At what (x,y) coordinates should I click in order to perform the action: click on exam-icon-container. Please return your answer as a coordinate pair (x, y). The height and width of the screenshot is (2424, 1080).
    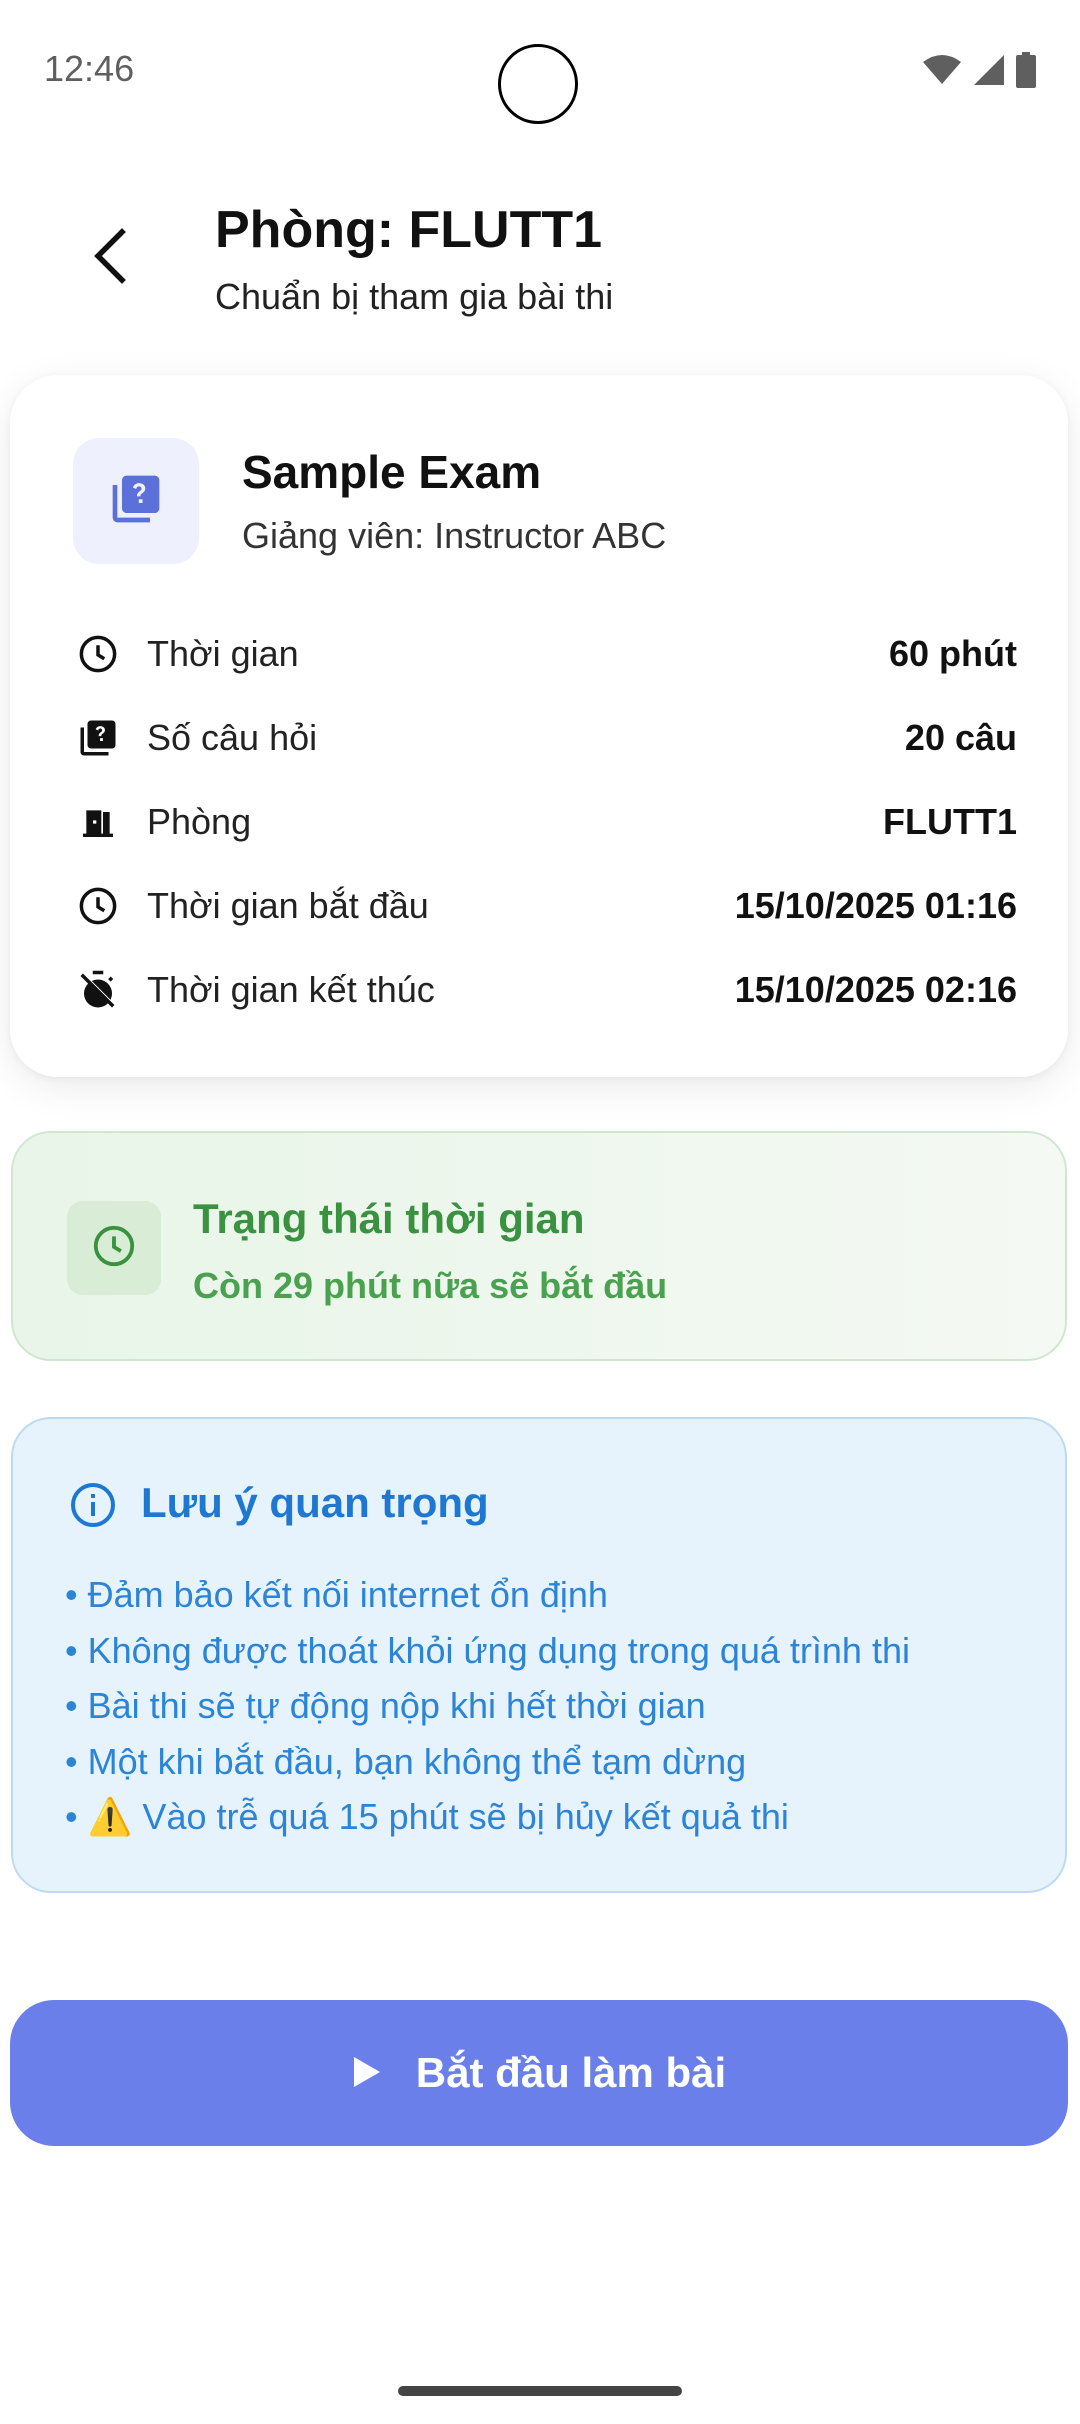
    Looking at the image, I should click on (136, 501).